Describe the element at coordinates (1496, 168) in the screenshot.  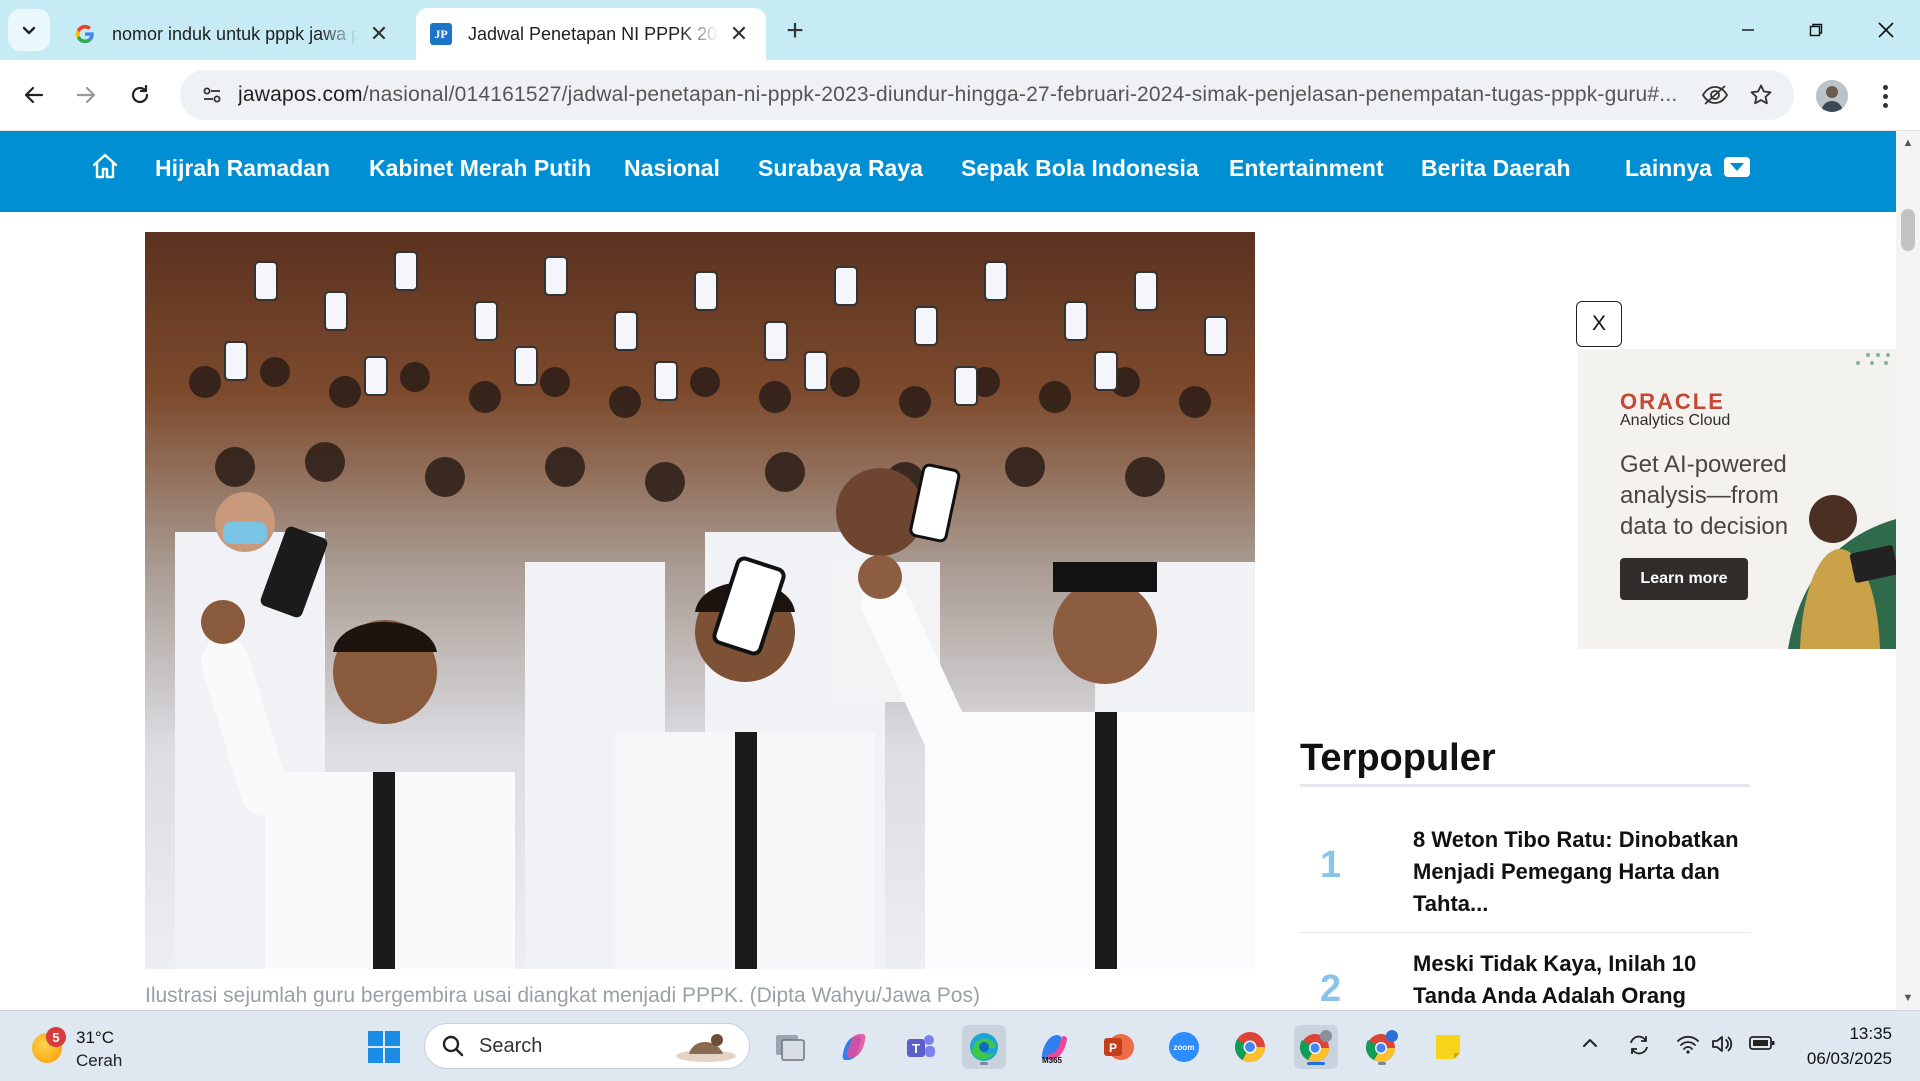
I see `nav-item-berita-daerah: Berita Daerah` at that location.